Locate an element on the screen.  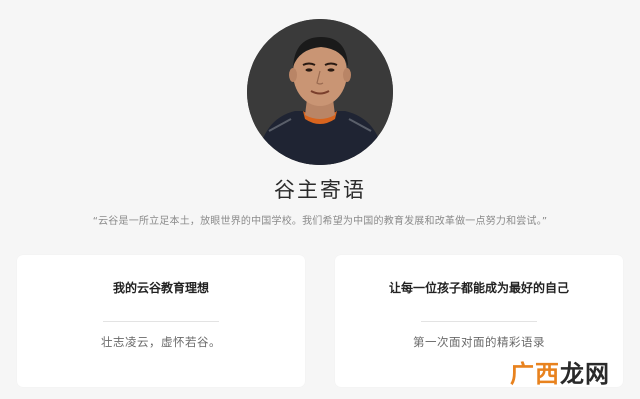
card-subtitle: 壮志凌云，虚怀若谷。 is located at coordinates (161, 342).